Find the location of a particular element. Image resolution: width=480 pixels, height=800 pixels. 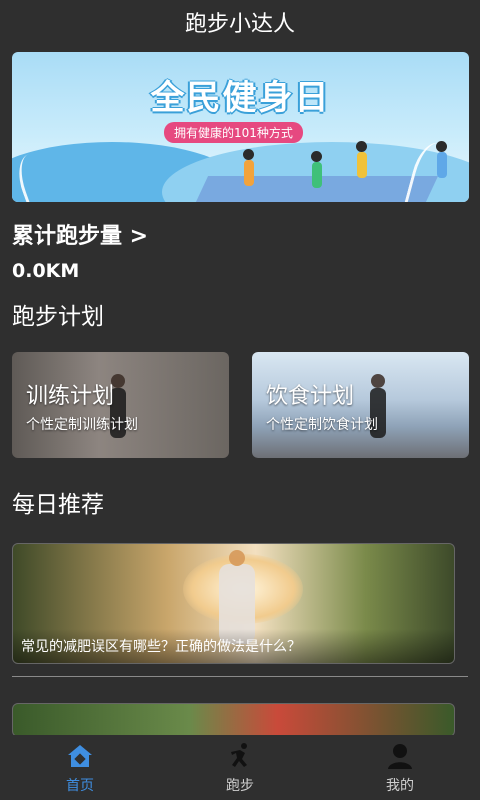

bottom-tab-bar: 首页 跑步 我的 is located at coordinates (240, 767).